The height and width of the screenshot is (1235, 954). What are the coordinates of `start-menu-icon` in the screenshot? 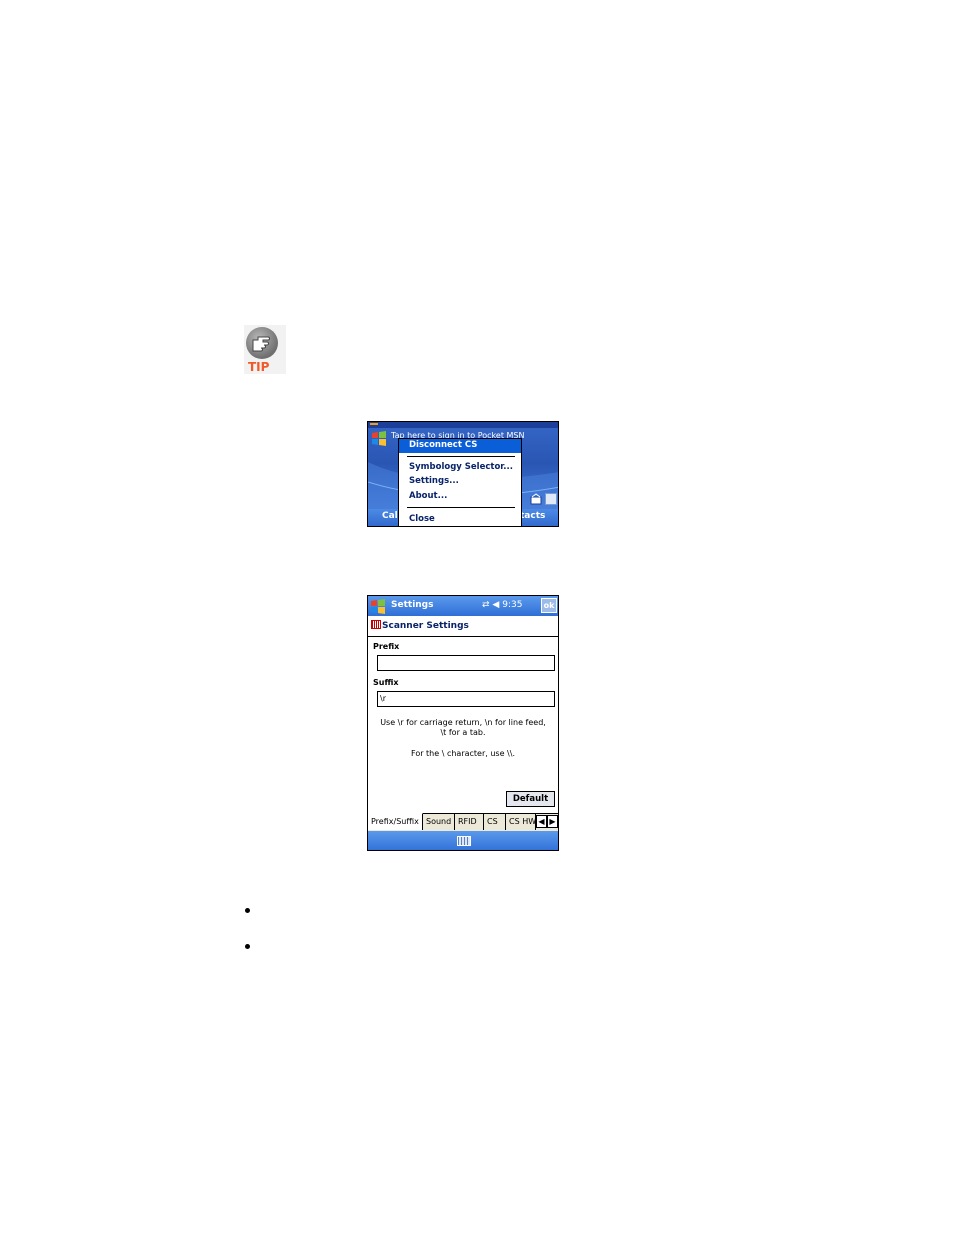 It's located at (378, 606).